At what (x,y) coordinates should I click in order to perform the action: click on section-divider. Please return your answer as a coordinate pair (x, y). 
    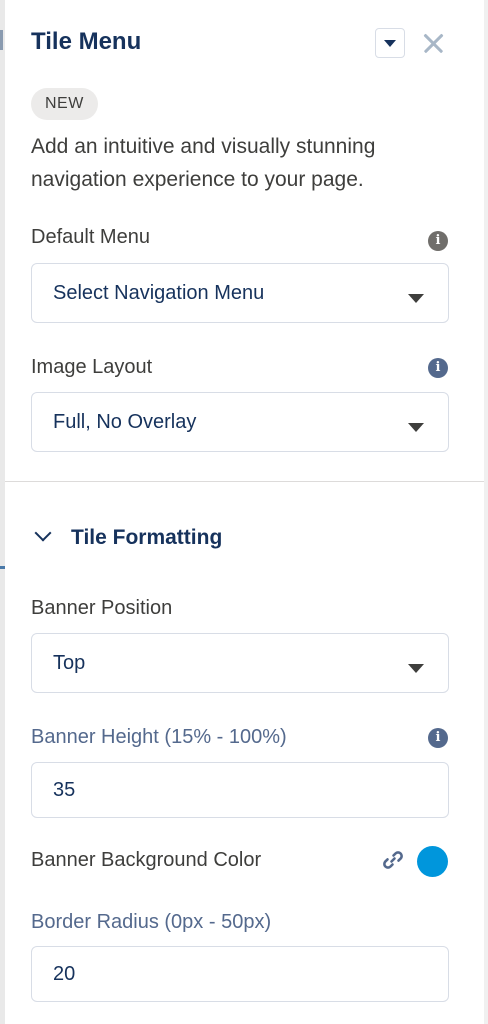
    Looking at the image, I should click on (244, 481).